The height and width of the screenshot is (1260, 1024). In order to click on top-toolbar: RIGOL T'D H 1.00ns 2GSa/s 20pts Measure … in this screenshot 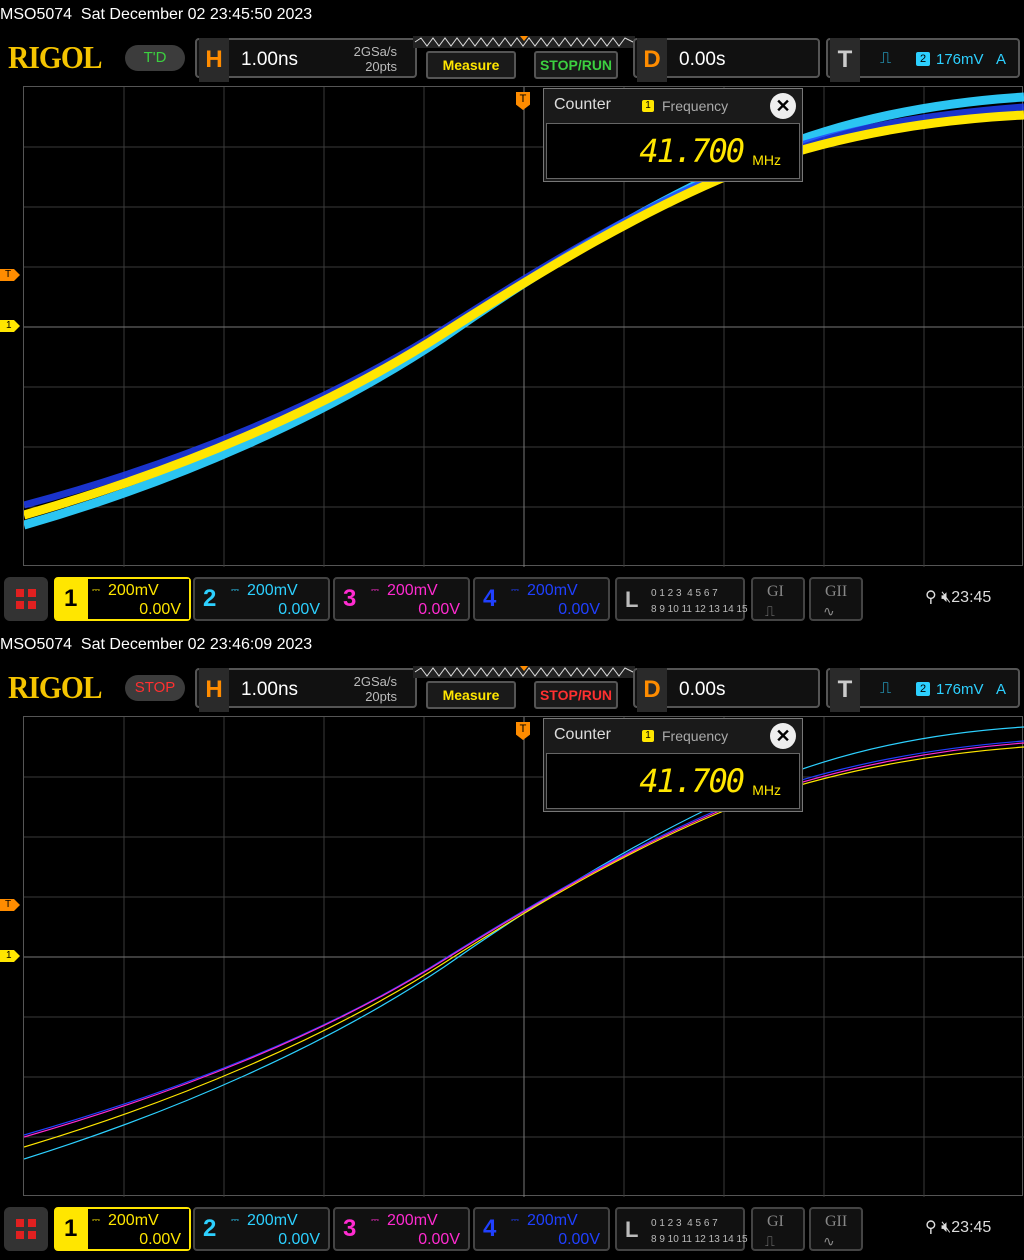, I will do `click(512, 59)`.